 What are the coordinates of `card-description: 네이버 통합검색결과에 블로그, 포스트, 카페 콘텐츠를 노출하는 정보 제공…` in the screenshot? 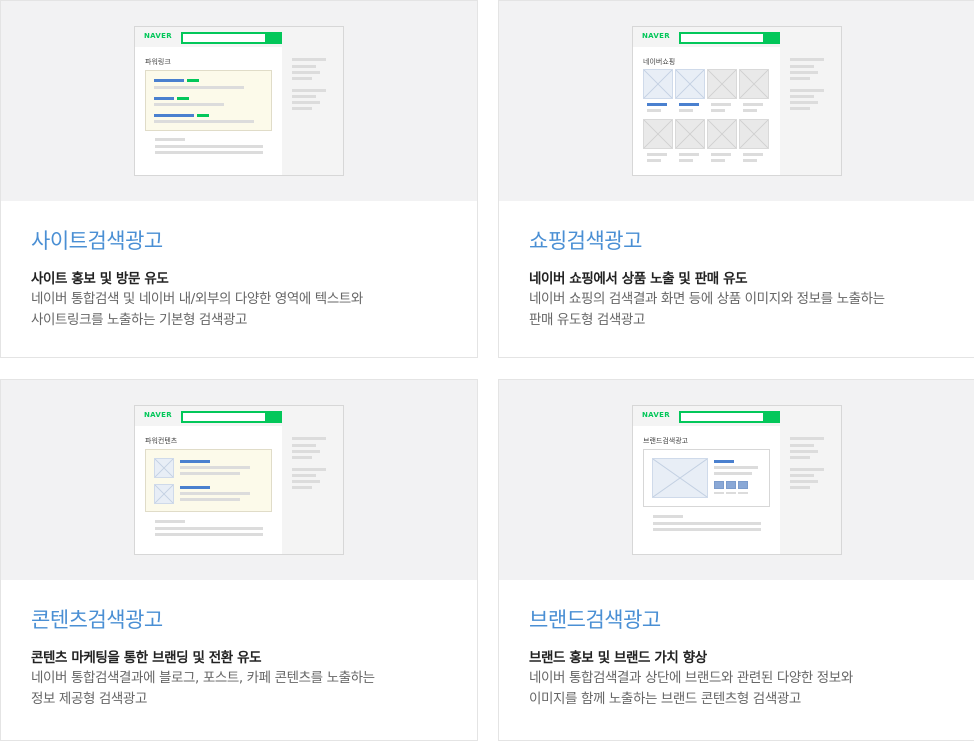 It's located at (203, 688).